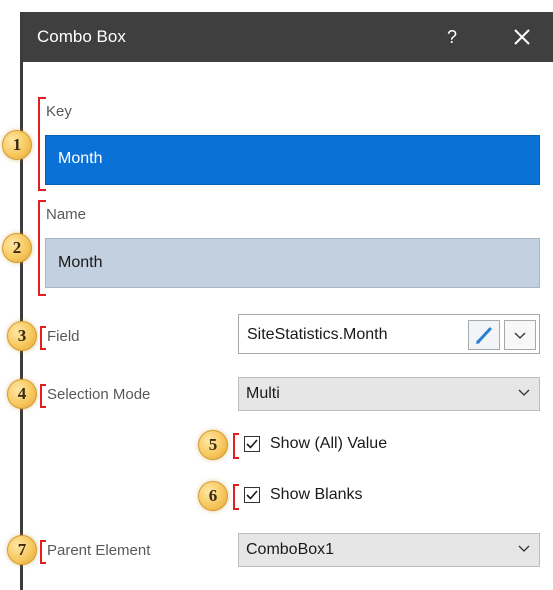 The height and width of the screenshot is (590, 553). I want to click on edit-field-button, so click(484, 335).